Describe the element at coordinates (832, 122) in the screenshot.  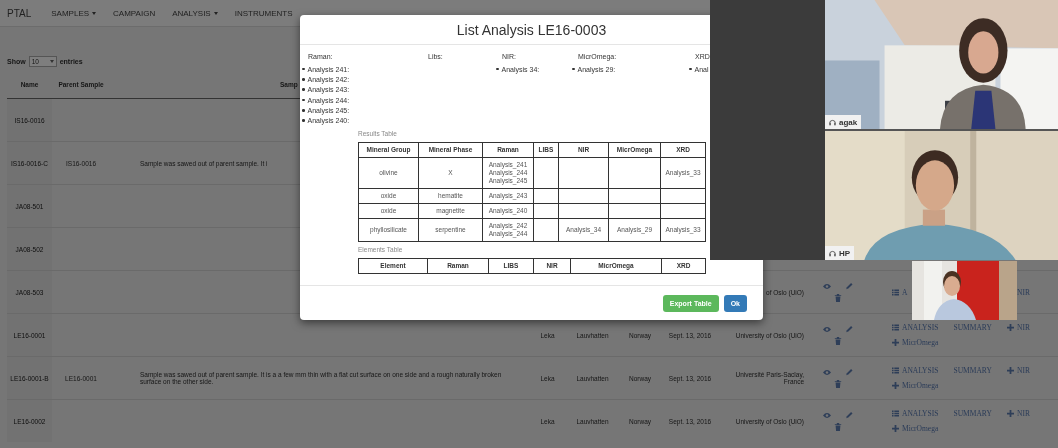
I see `headset-icon` at that location.